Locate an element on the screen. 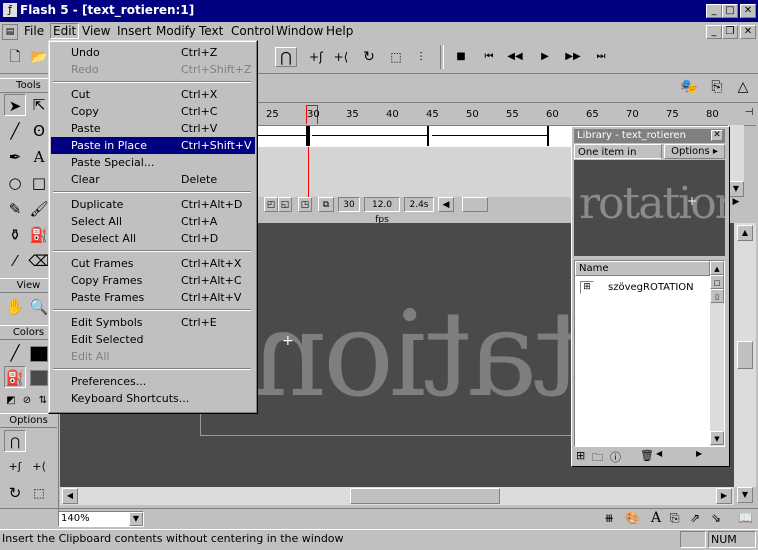  stroke-color-icon: ╱ is located at coordinates (15, 353).